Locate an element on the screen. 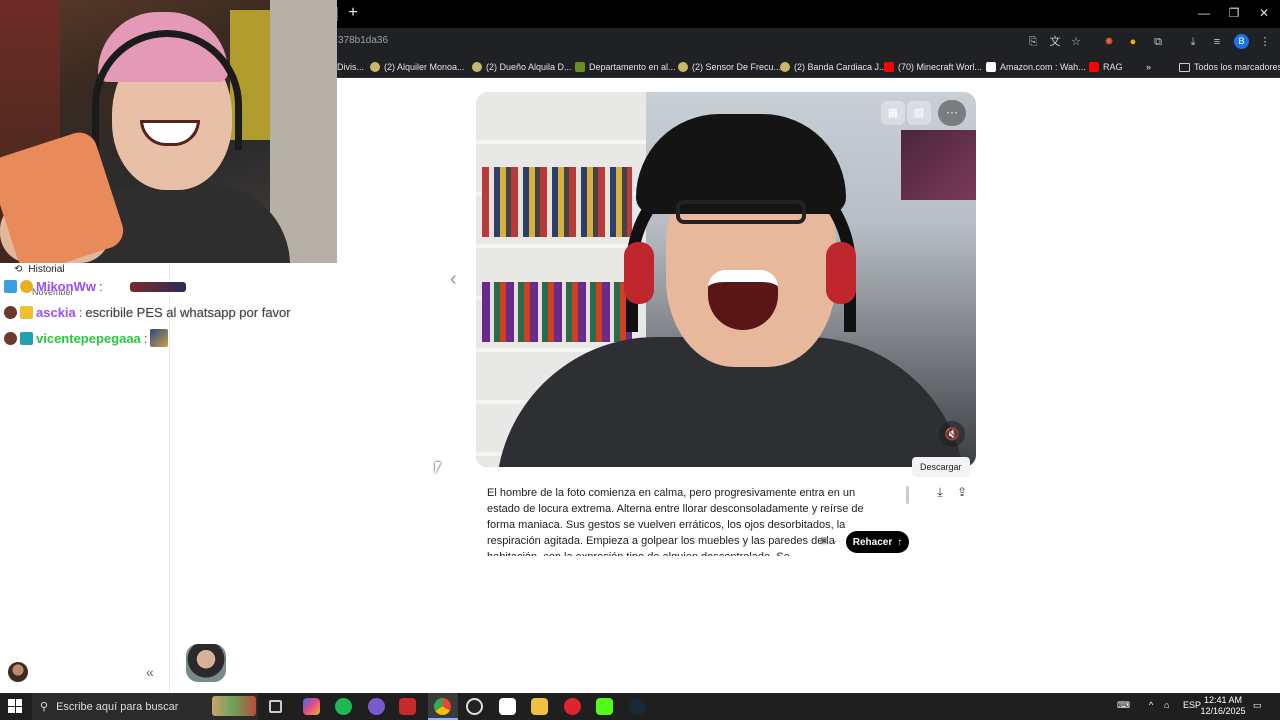  restore-button: ❐ is located at coordinates (1234, 13).